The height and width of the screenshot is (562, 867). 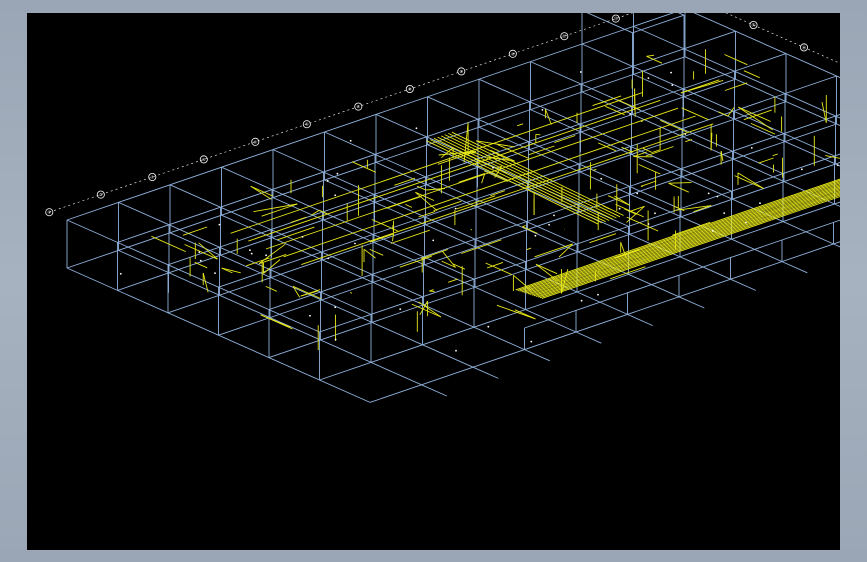 I want to click on axis-bubble-right: Ⓑ, so click(x=753, y=24).